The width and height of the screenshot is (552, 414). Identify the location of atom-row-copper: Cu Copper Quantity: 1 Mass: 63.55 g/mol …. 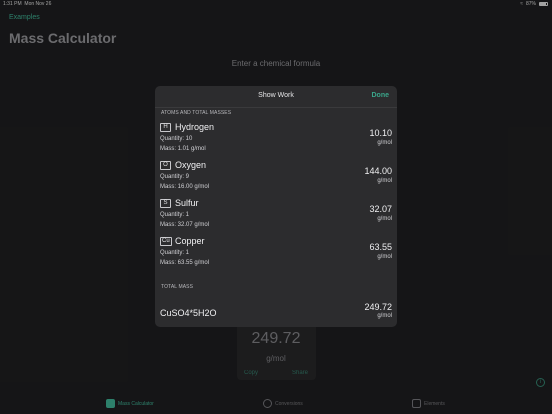
(276, 255).